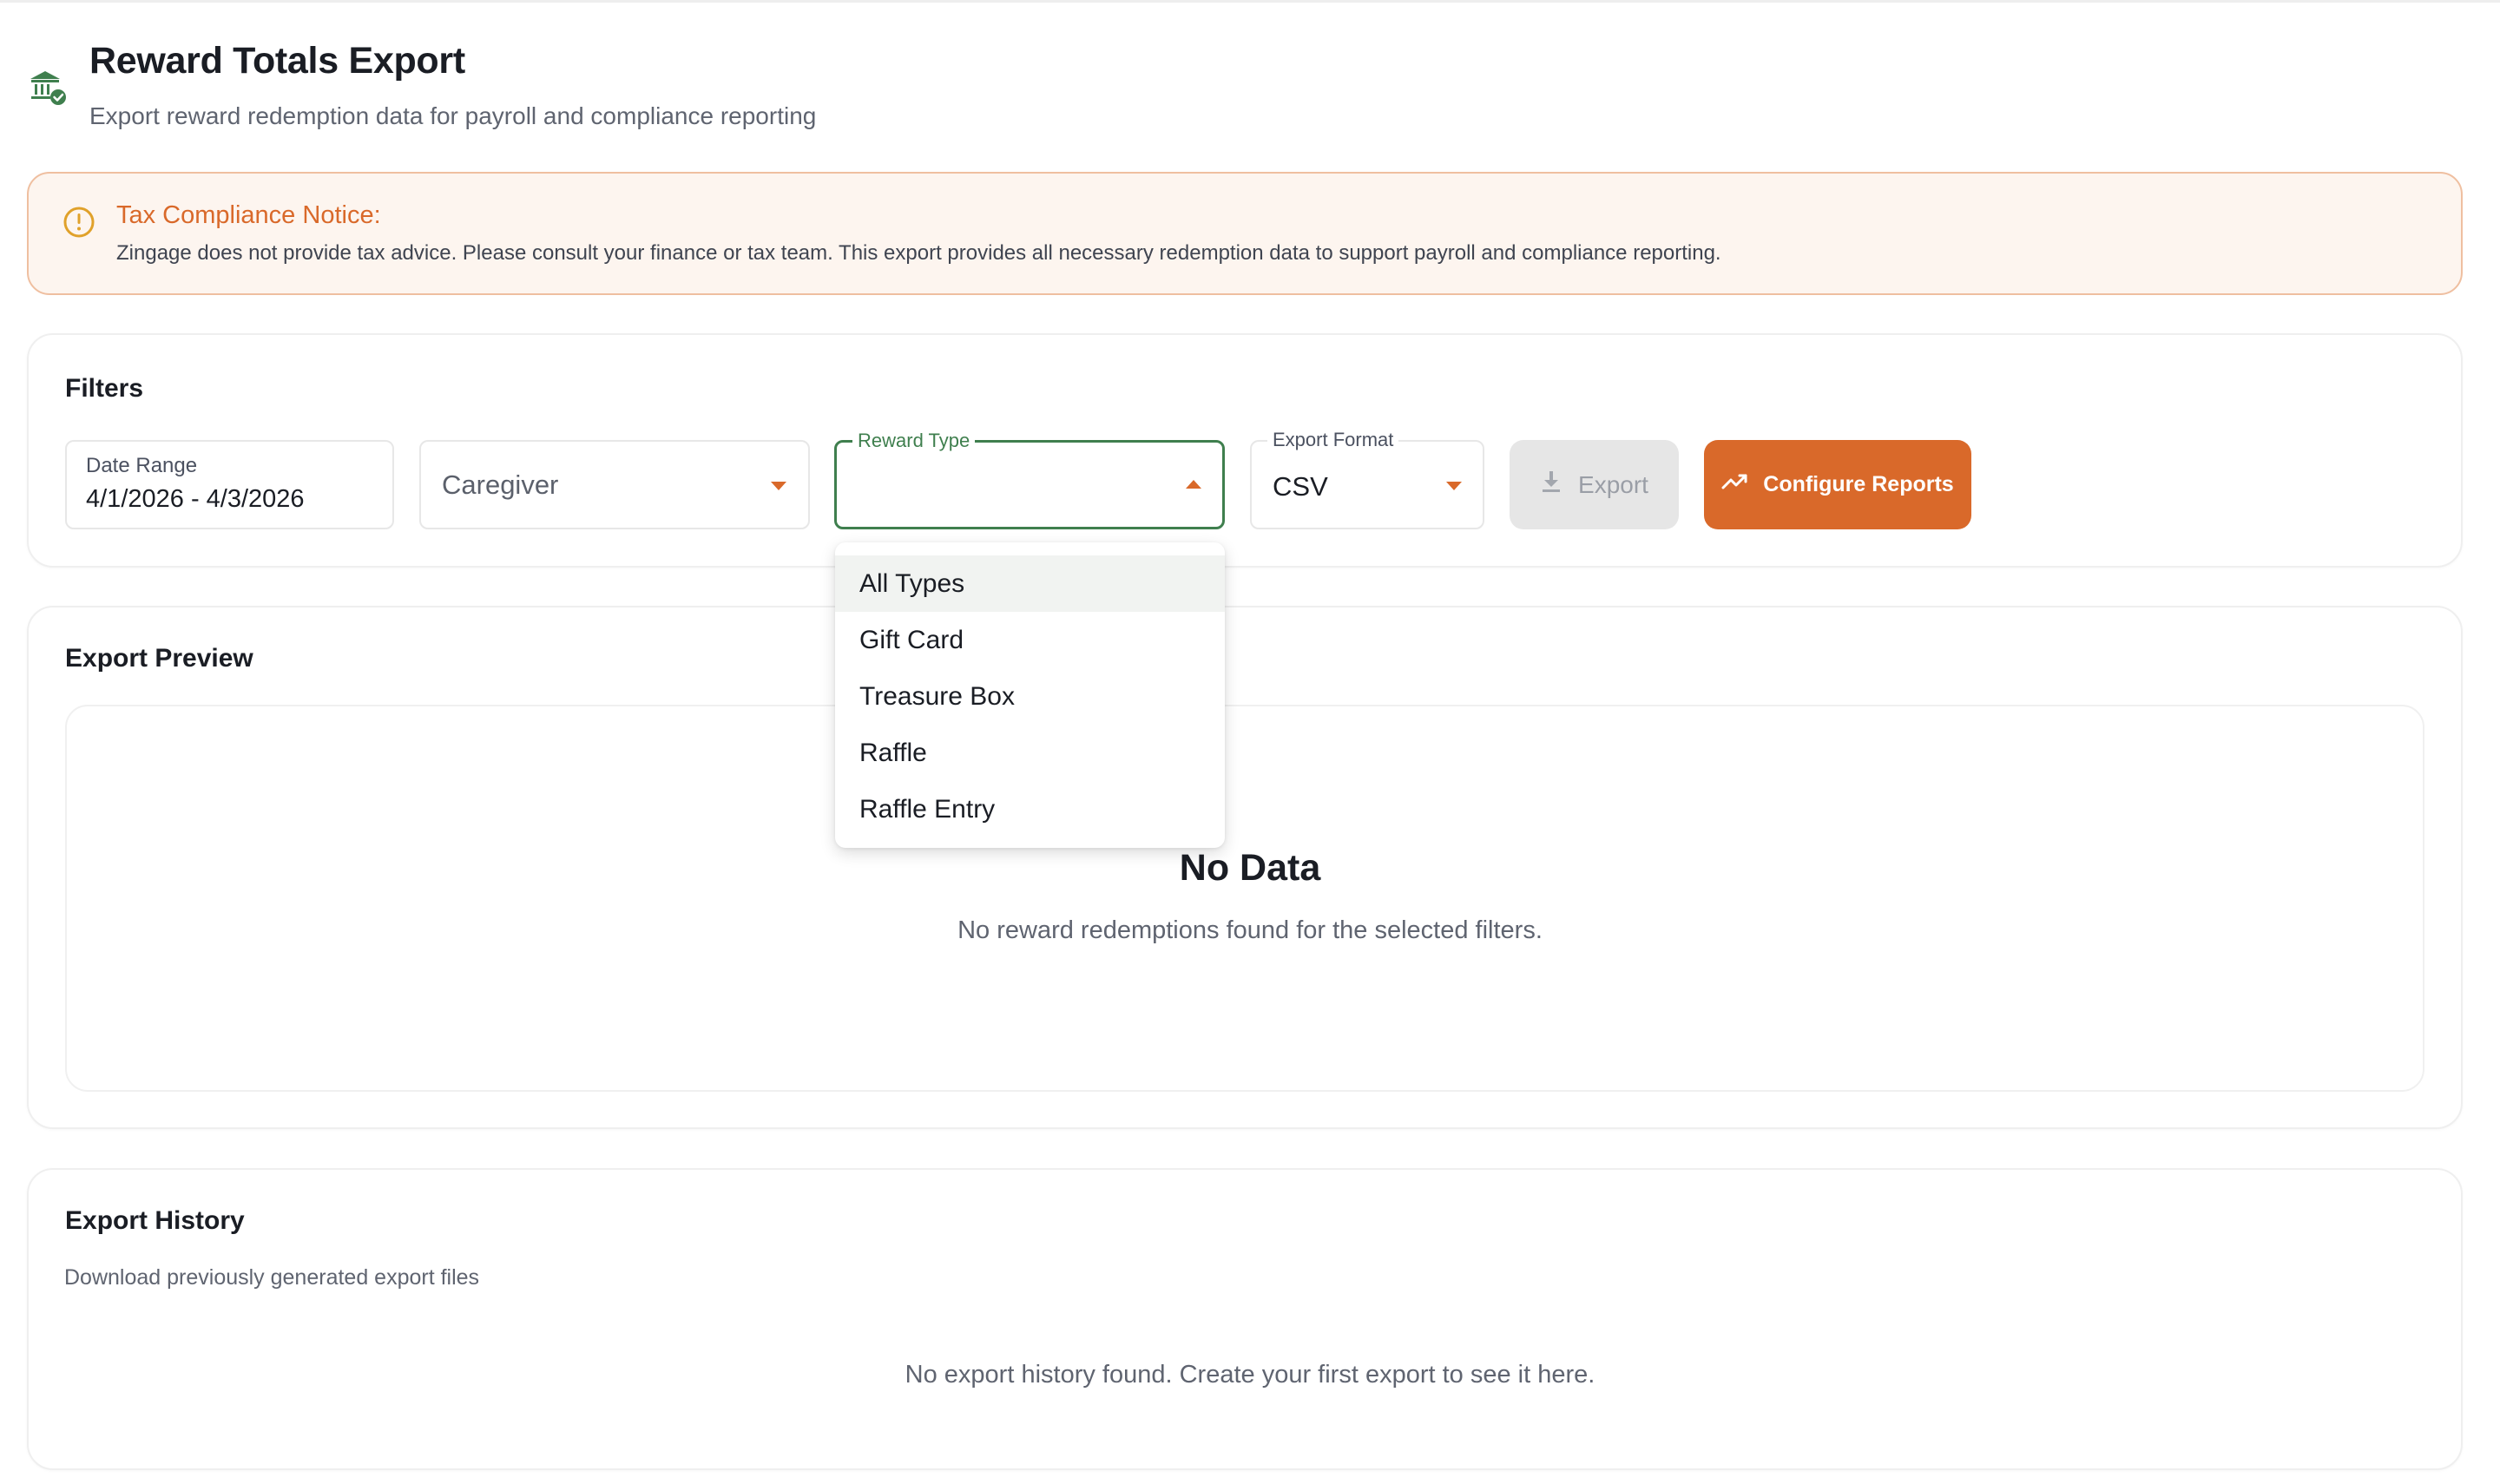 The height and width of the screenshot is (1484, 2500). Describe the element at coordinates (142, 465) in the screenshot. I see `date-range-label: Date Range` at that location.